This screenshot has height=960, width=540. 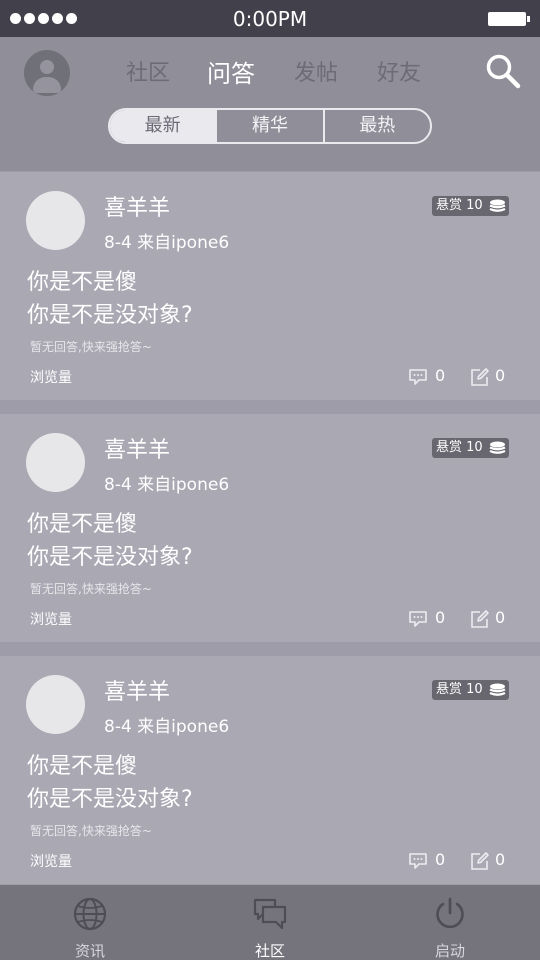 What do you see at coordinates (270, 104) in the screenshot?
I see `header: 社区 问答 发帖 好友 最新 精华 最热` at bounding box center [270, 104].